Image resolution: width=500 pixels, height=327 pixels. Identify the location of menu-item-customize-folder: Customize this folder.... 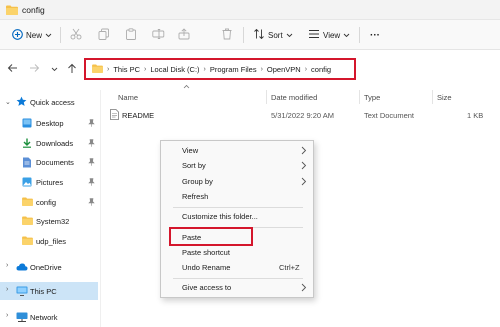
(237, 216).